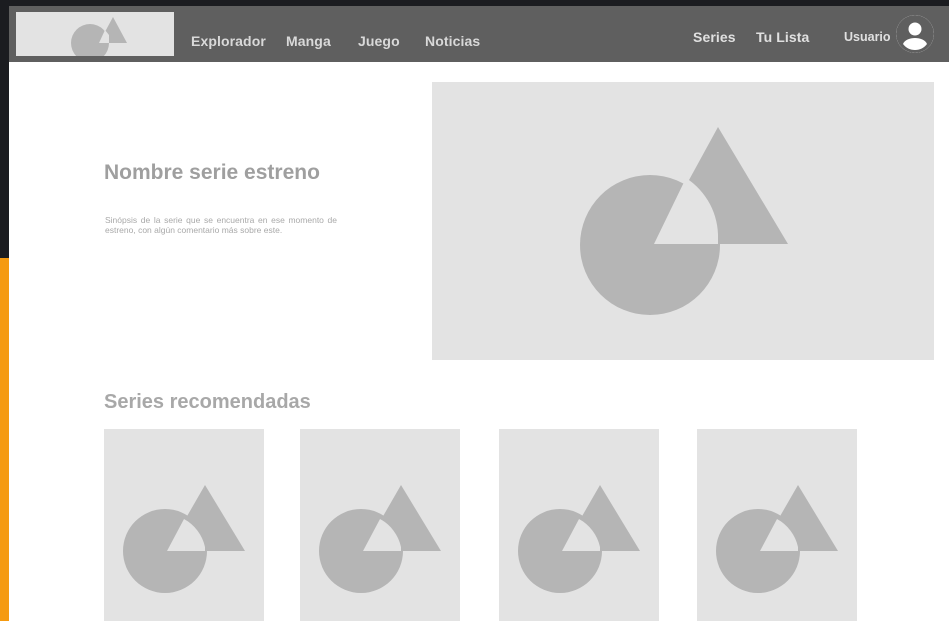  I want to click on orange-accent-stripe, so click(4, 439).